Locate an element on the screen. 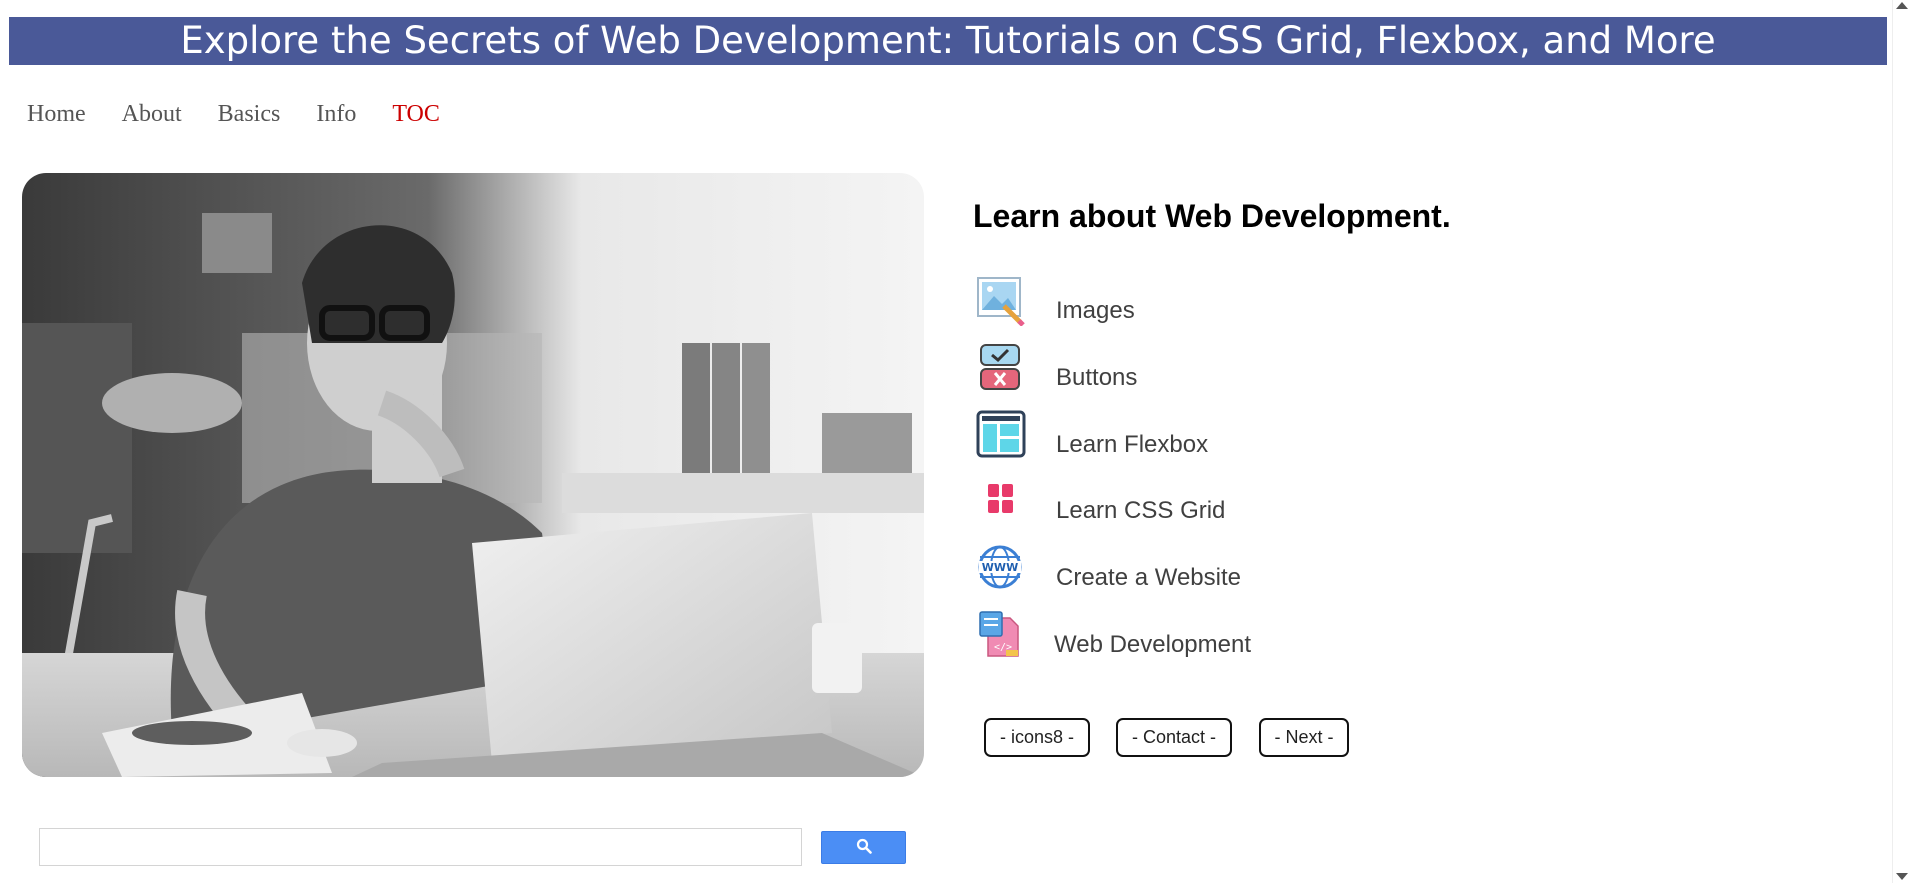 The width and height of the screenshot is (1912, 883). vertical-scrollbar is located at coordinates (1902, 441).